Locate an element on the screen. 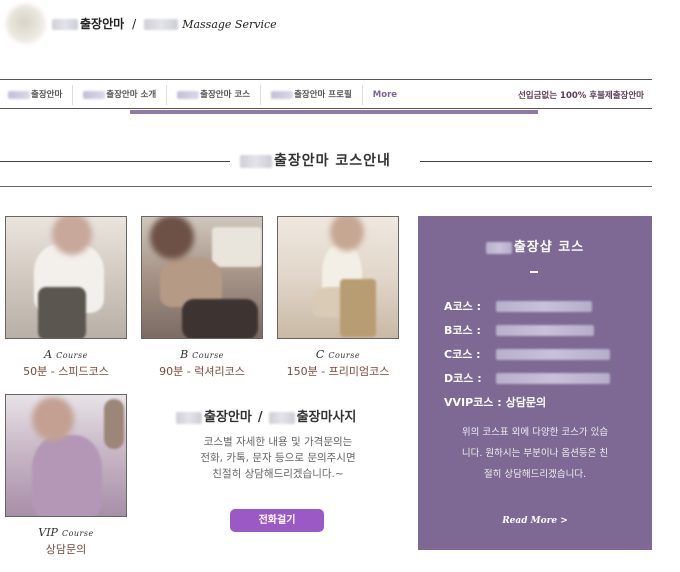  brand-name: 출장안마 is located at coordinates (102, 24).